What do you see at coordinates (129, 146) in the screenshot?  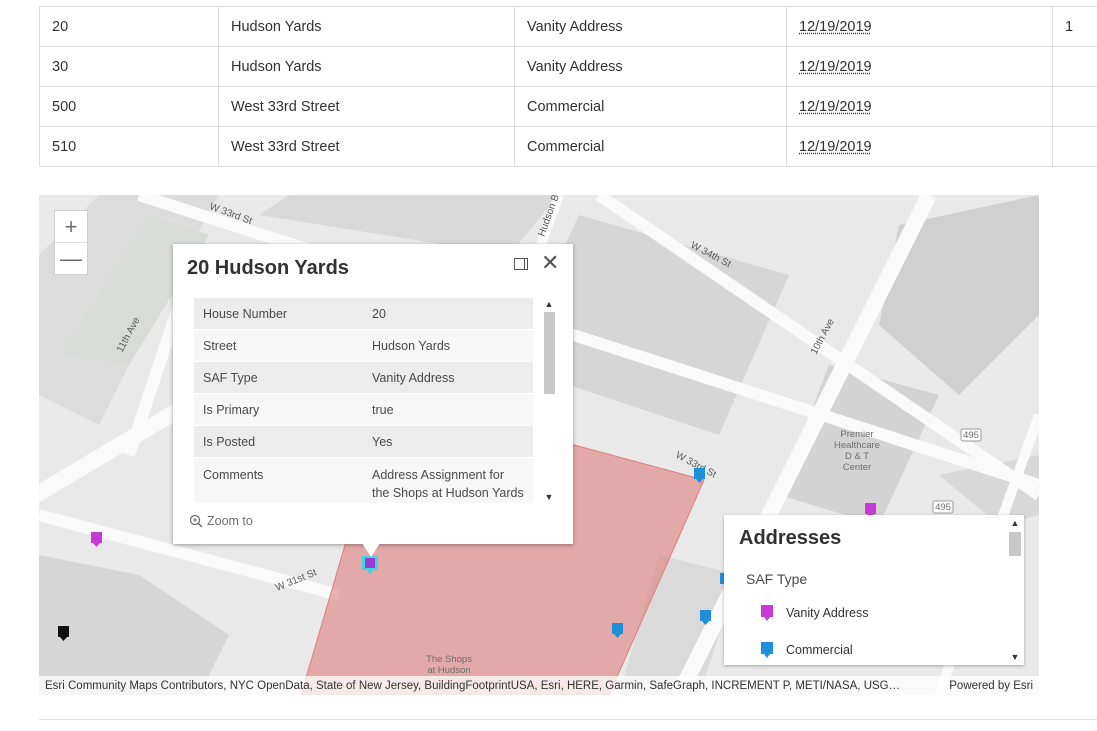 I see `house-number-cell: 510` at bounding box center [129, 146].